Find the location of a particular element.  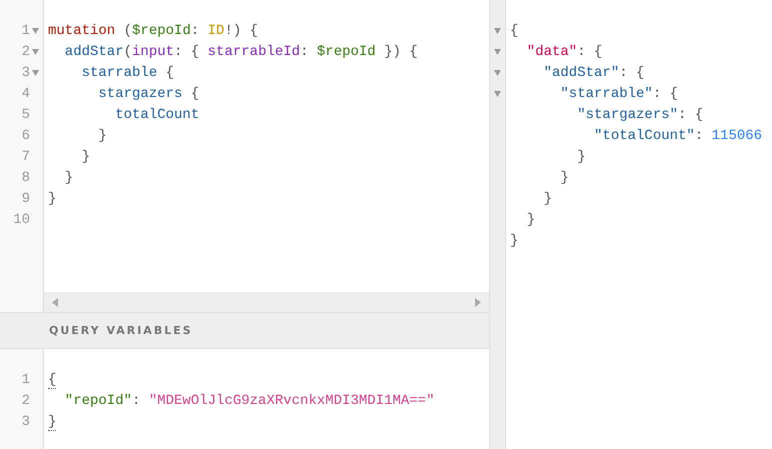

variables-header: QUERY VARIABLES is located at coordinates (244, 330).